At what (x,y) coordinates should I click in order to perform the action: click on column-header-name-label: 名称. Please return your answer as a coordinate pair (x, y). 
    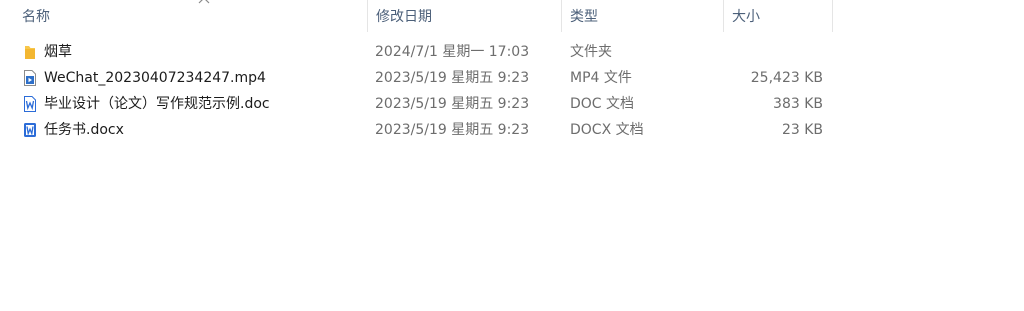
    Looking at the image, I should click on (36, 17).